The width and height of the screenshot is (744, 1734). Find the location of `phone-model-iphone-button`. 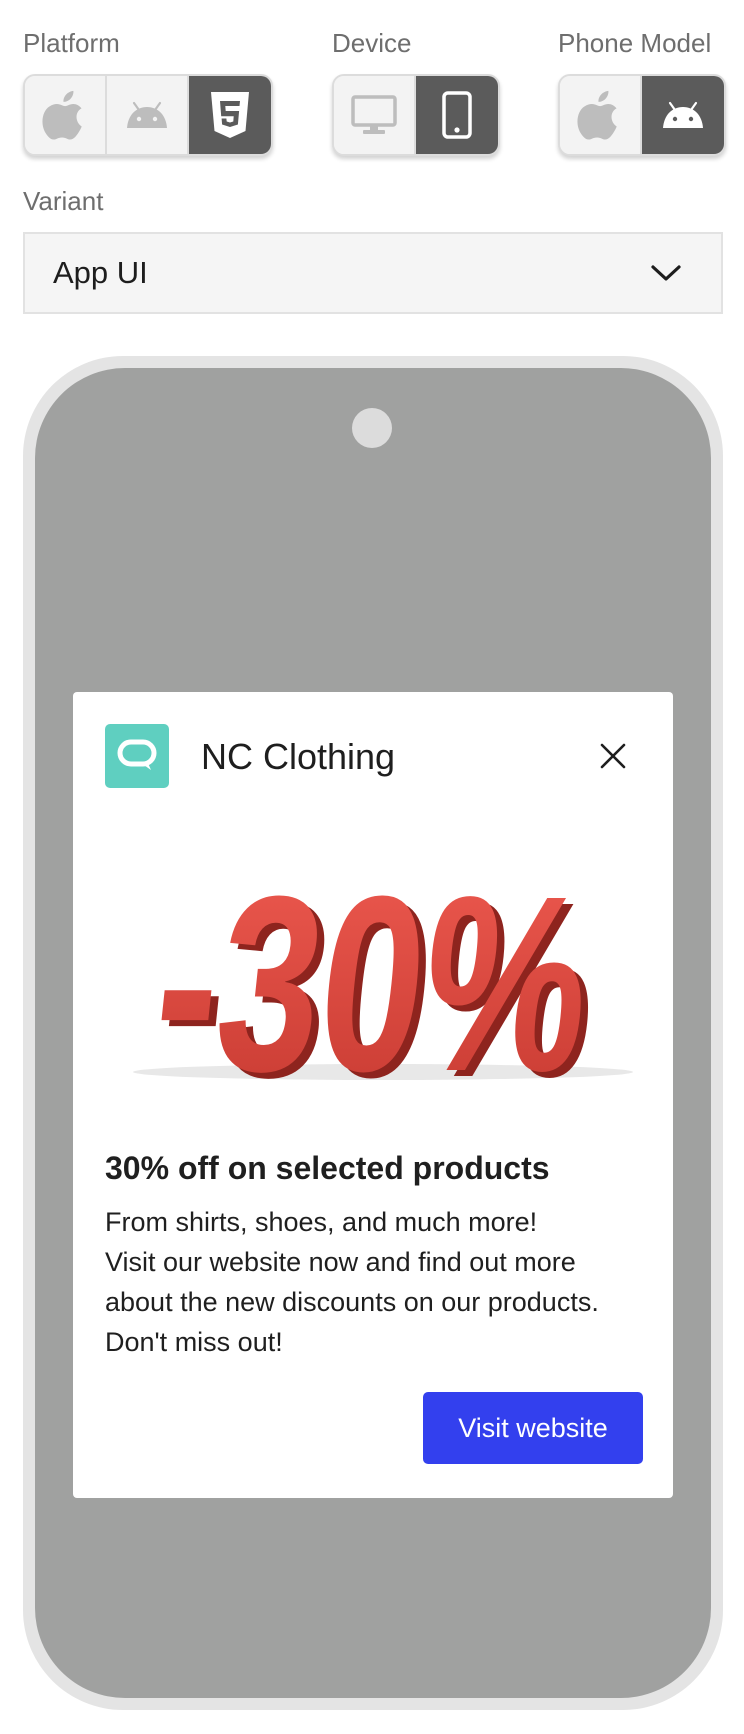

phone-model-iphone-button is located at coordinates (601, 115).